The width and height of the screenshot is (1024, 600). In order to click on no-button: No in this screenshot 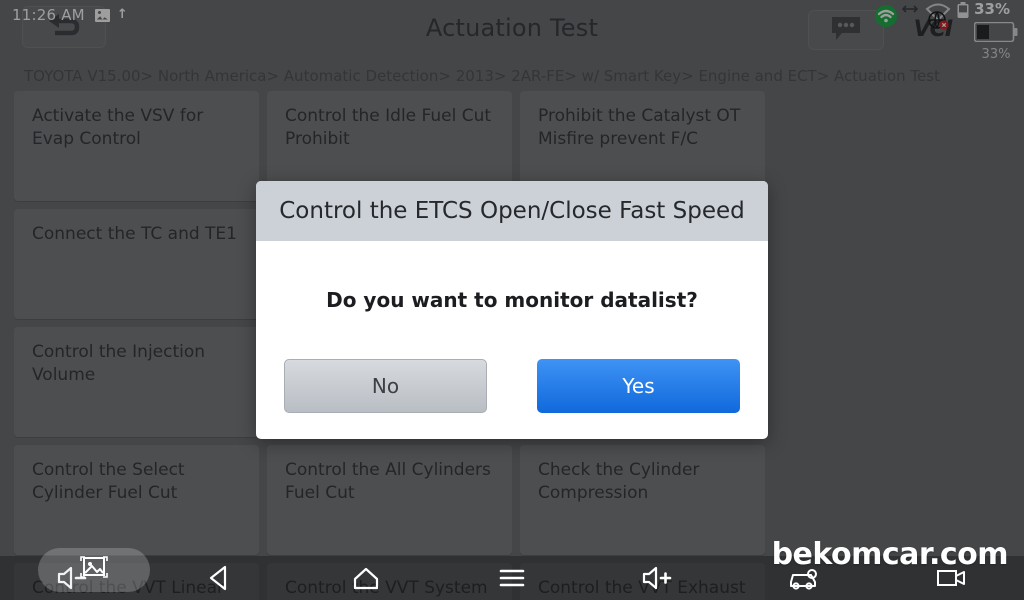, I will do `click(385, 386)`.